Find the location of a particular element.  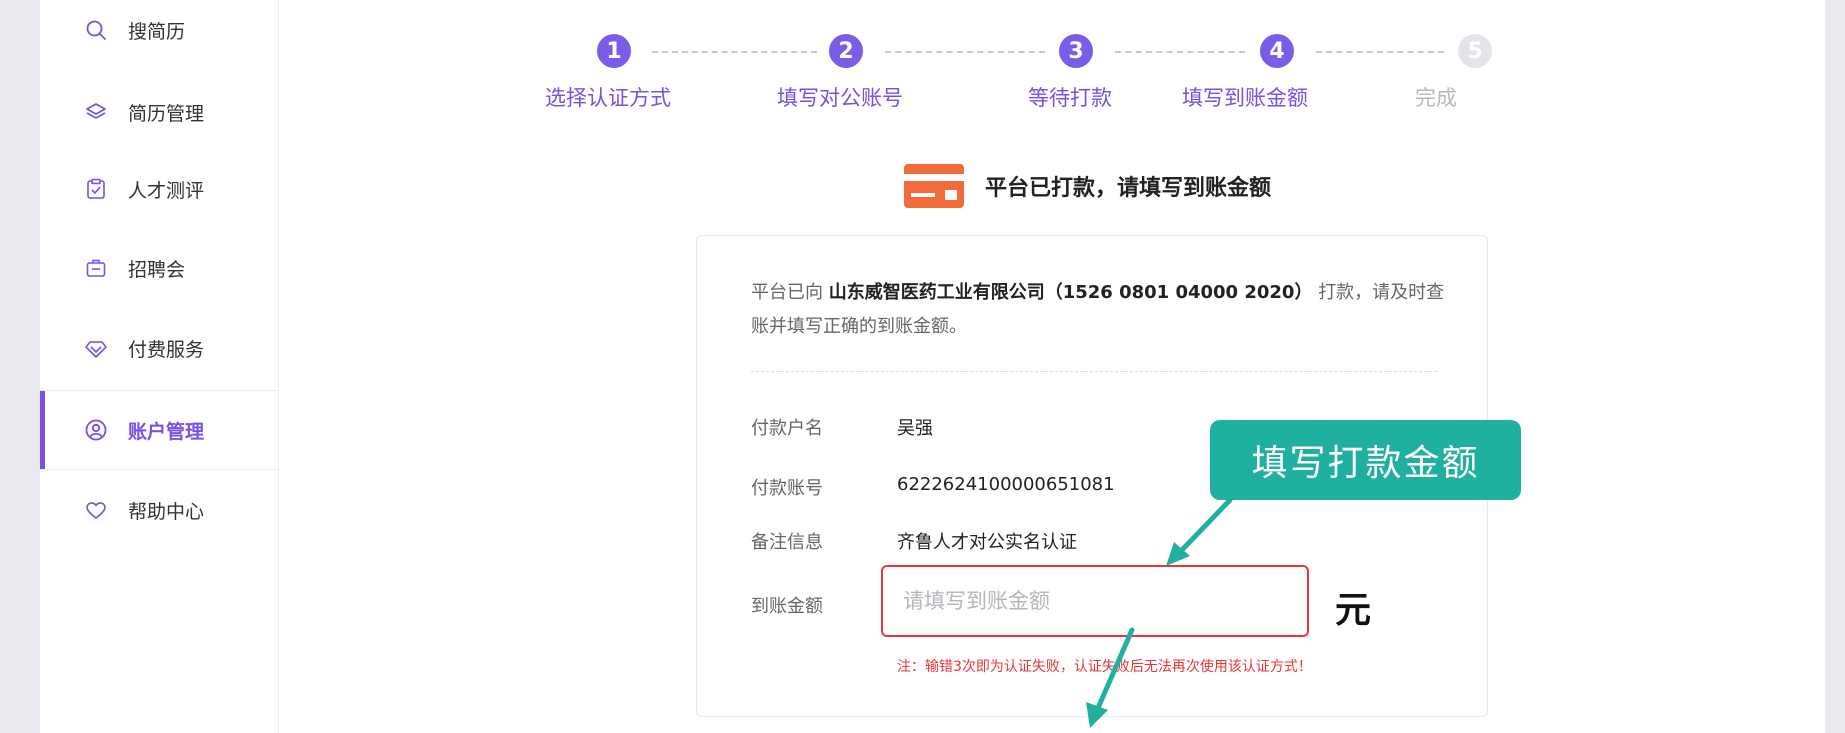

sidebar-item-label: 搜简历 is located at coordinates (157, 31).